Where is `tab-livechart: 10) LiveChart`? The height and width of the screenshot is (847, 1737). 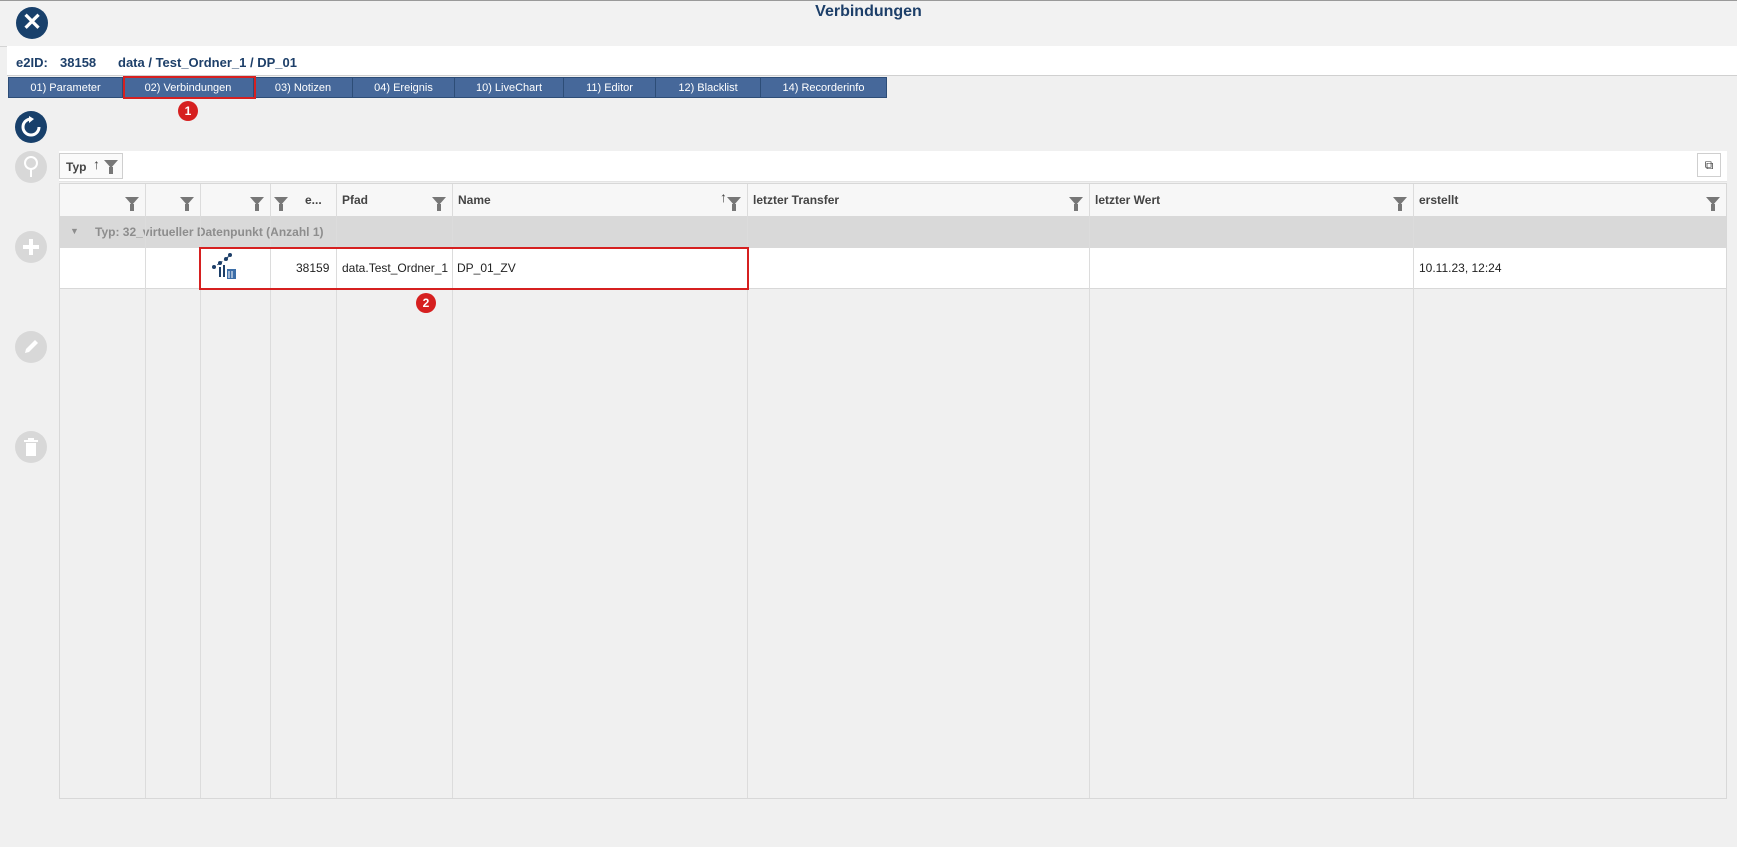
tab-livechart: 10) LiveChart is located at coordinates (509, 87).